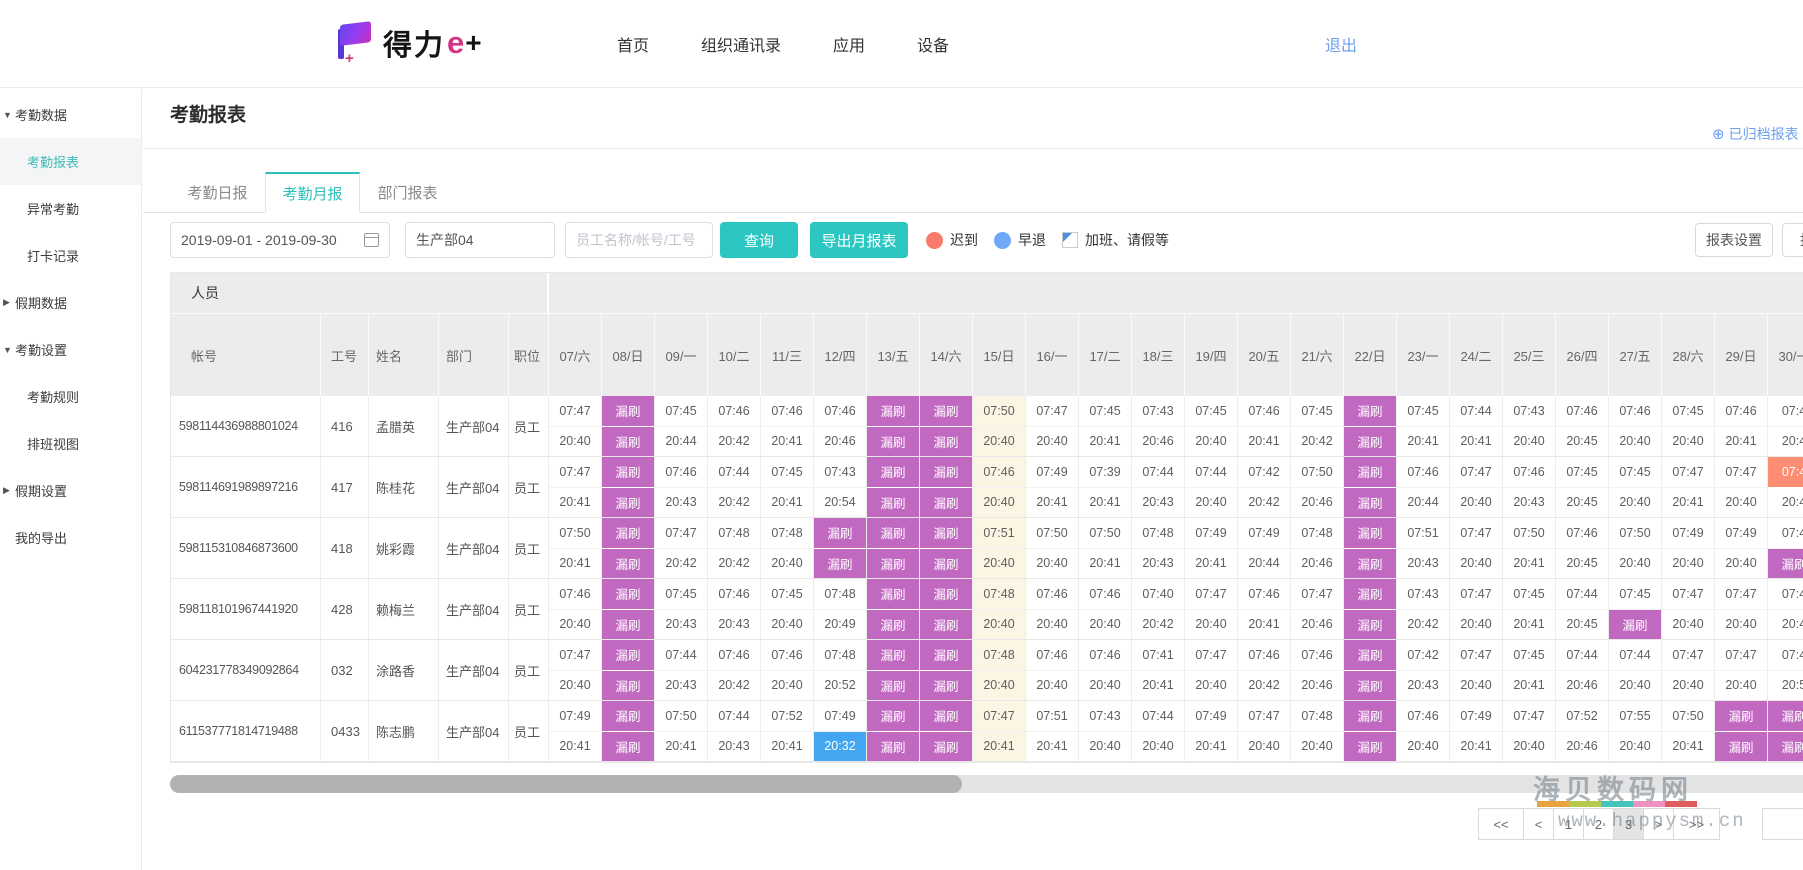 The width and height of the screenshot is (1803, 870). Describe the element at coordinates (246, 355) in the screenshot. I see `column-header: 帐号` at that location.